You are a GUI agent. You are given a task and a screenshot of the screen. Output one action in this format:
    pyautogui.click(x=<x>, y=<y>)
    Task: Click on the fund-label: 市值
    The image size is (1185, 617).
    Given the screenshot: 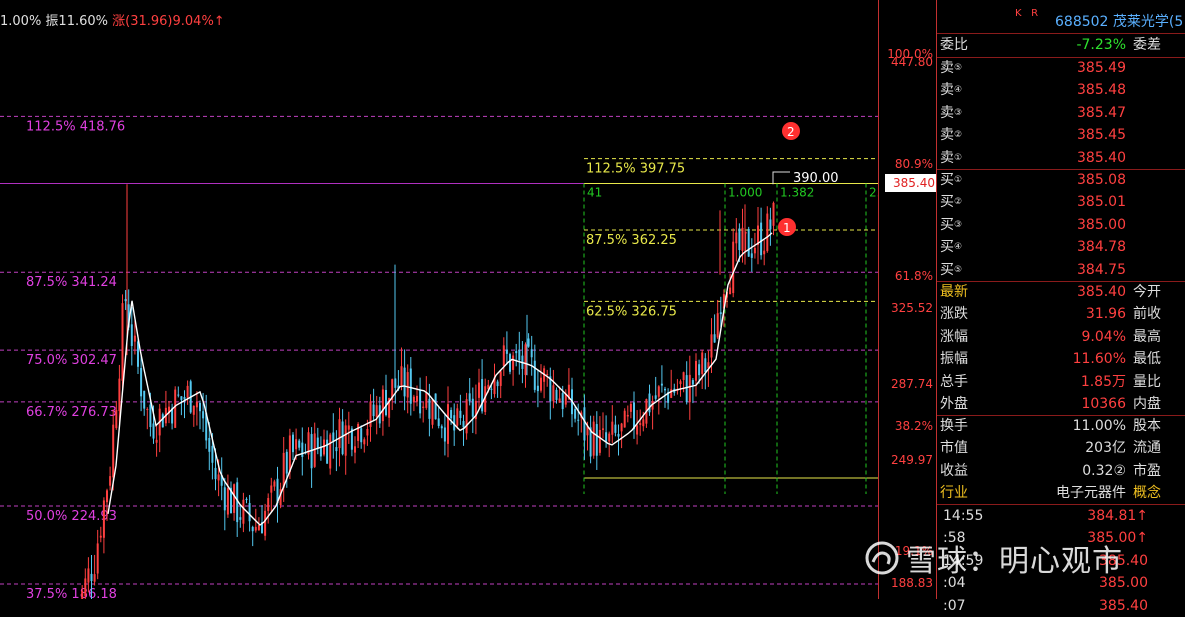 What is the action you would take?
    pyautogui.click(x=954, y=448)
    